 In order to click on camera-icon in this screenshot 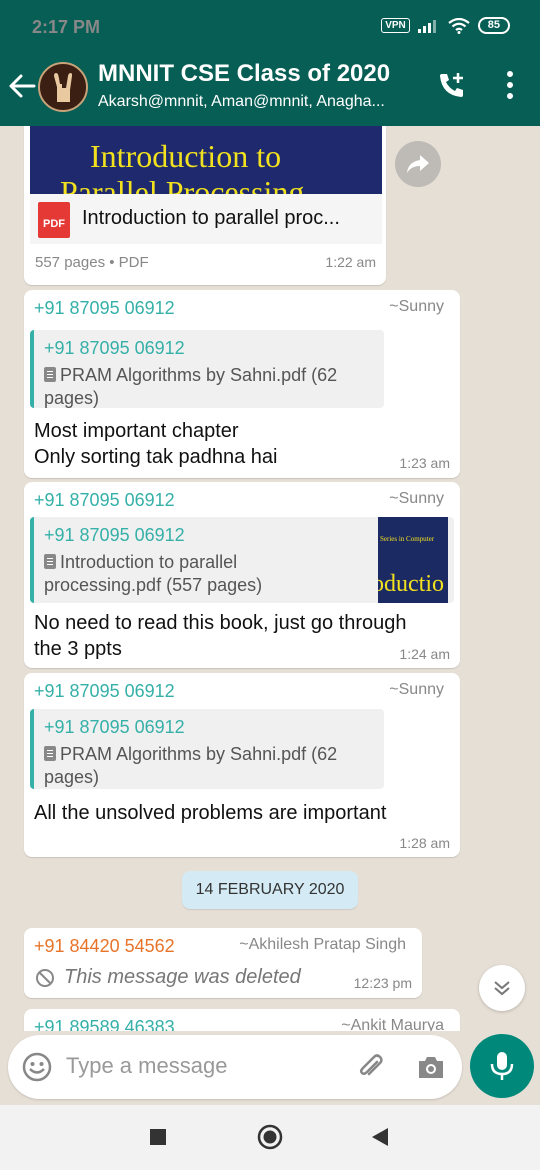, I will do `click(431, 1067)`.